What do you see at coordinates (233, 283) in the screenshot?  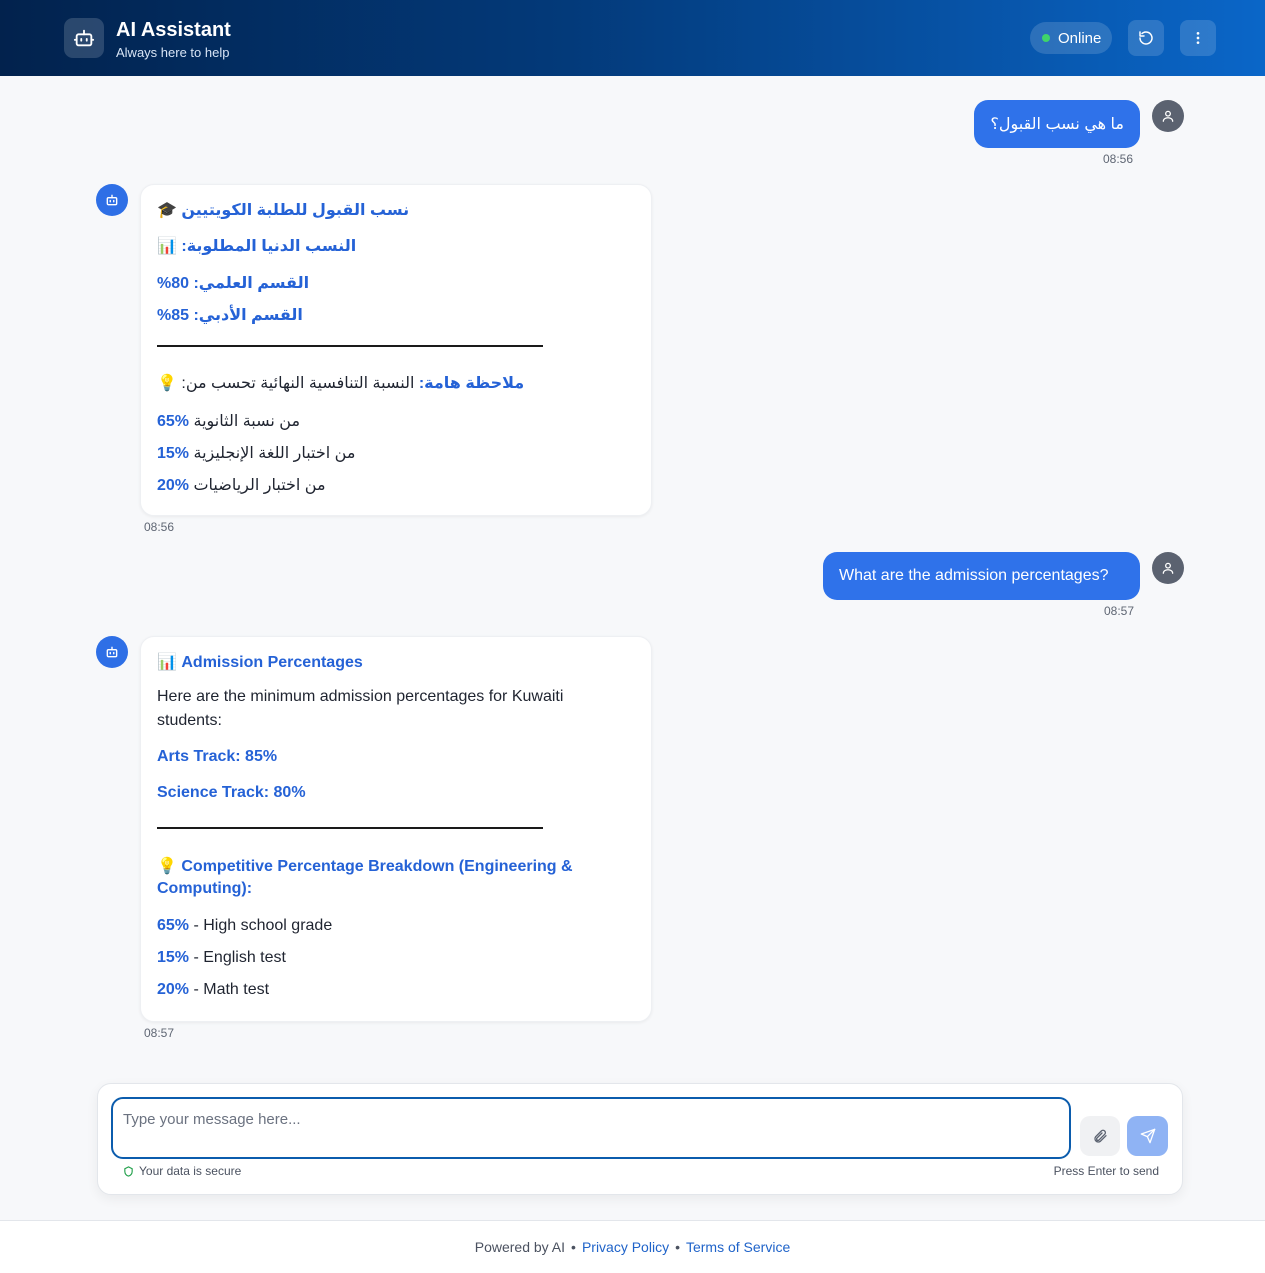 I see `science-percentage: القسم العلمي: 80%` at bounding box center [233, 283].